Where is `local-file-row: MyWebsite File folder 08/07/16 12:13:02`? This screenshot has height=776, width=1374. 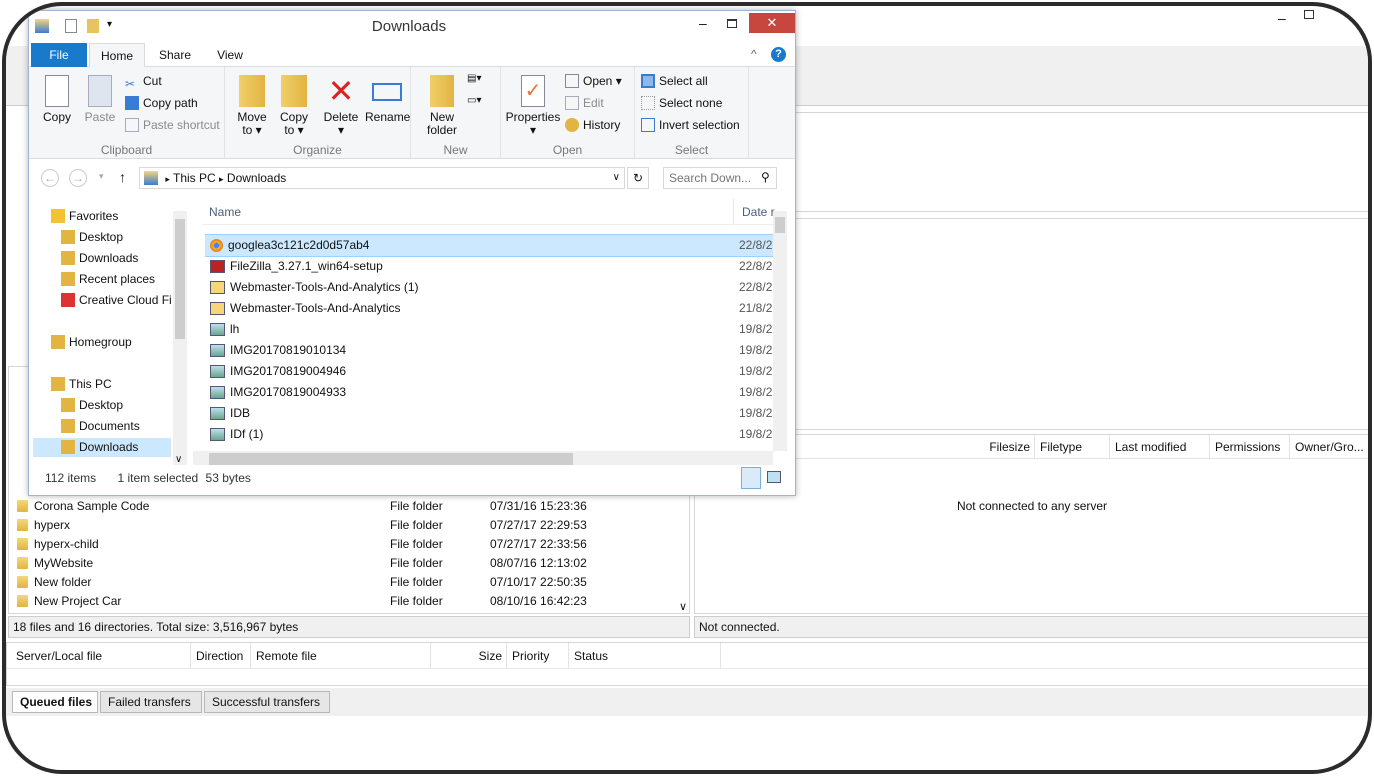
local-file-row: MyWebsite File folder 08/07/16 12:13:02 is located at coordinates (347, 563).